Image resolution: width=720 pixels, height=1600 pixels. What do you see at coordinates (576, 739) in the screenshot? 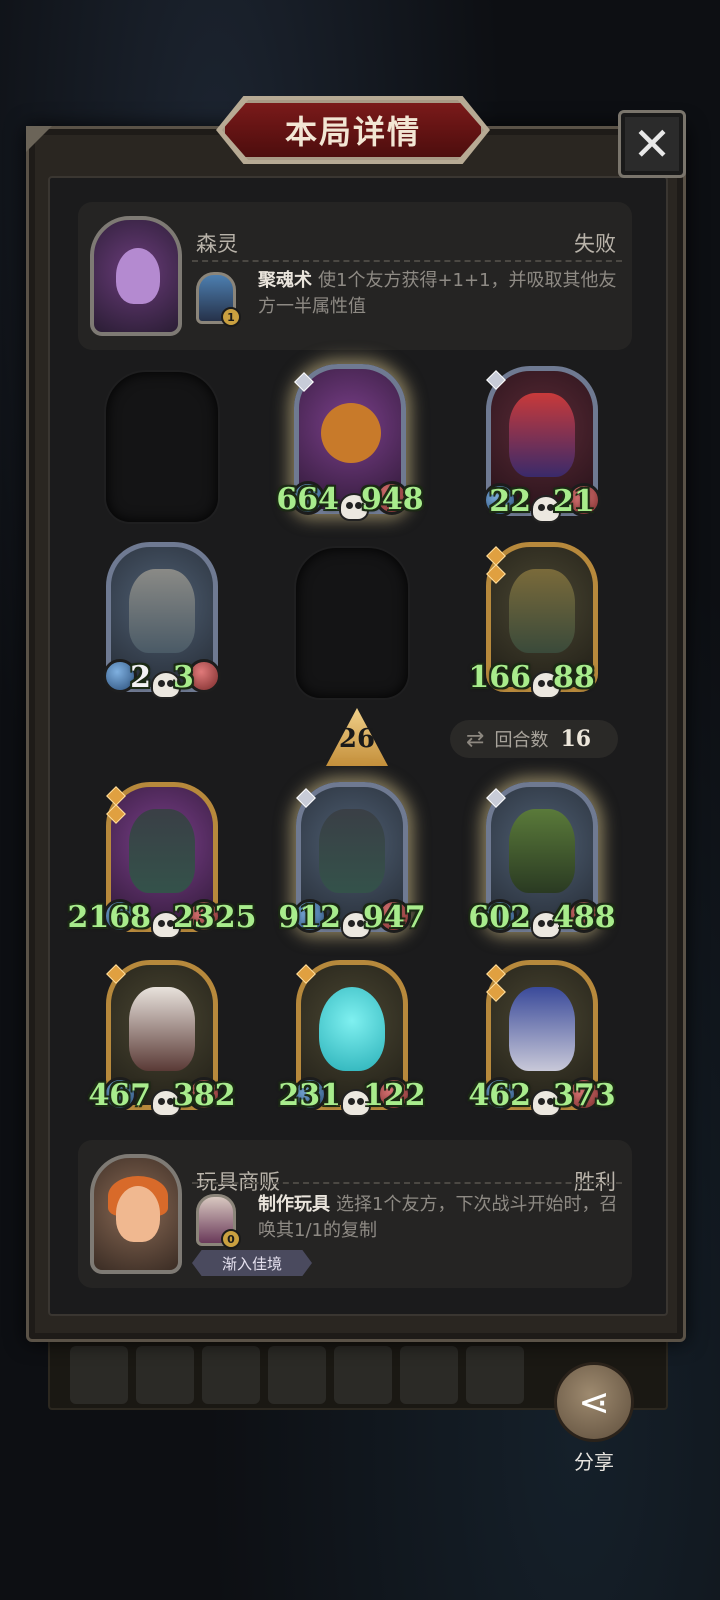
I see `rounds-value: 16` at bounding box center [576, 739].